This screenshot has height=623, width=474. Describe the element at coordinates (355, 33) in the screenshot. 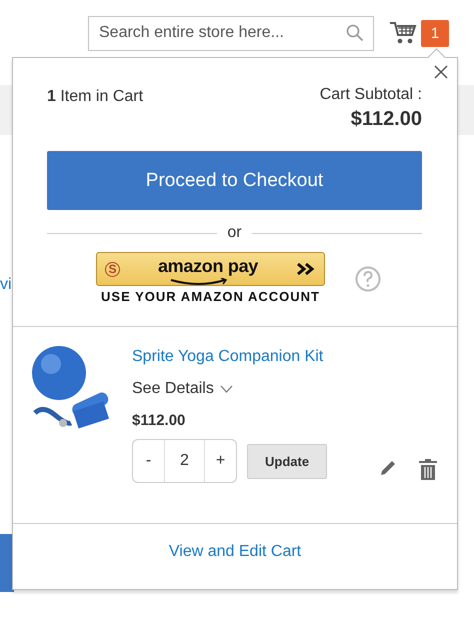

I see `search-icon` at that location.